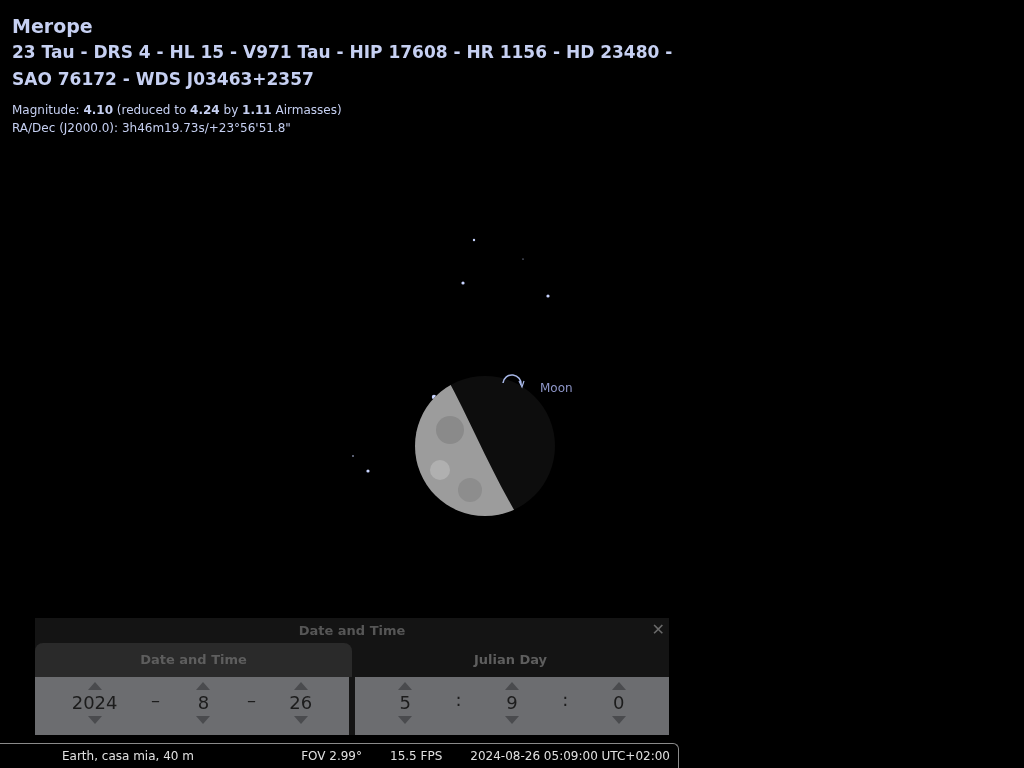 The width and height of the screenshot is (1024, 768). I want to click on moon-label: Moon, so click(556, 388).